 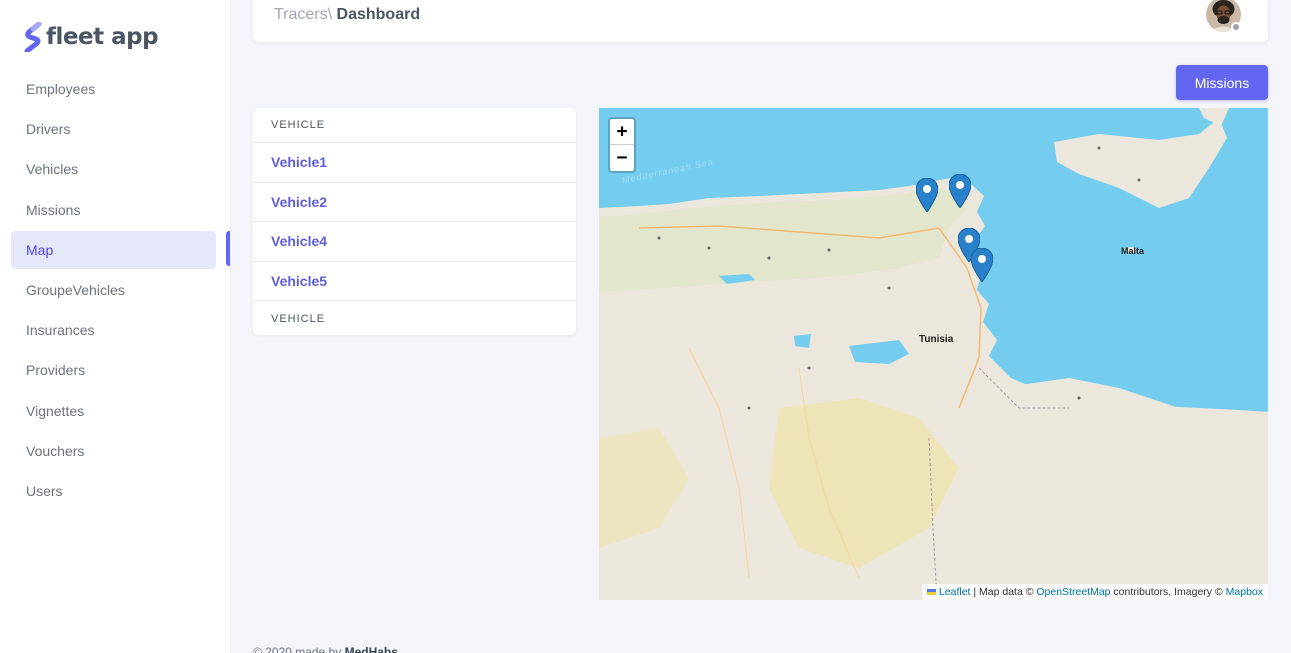 What do you see at coordinates (1244, 592) in the screenshot?
I see `mapbox-link: Mapbox` at bounding box center [1244, 592].